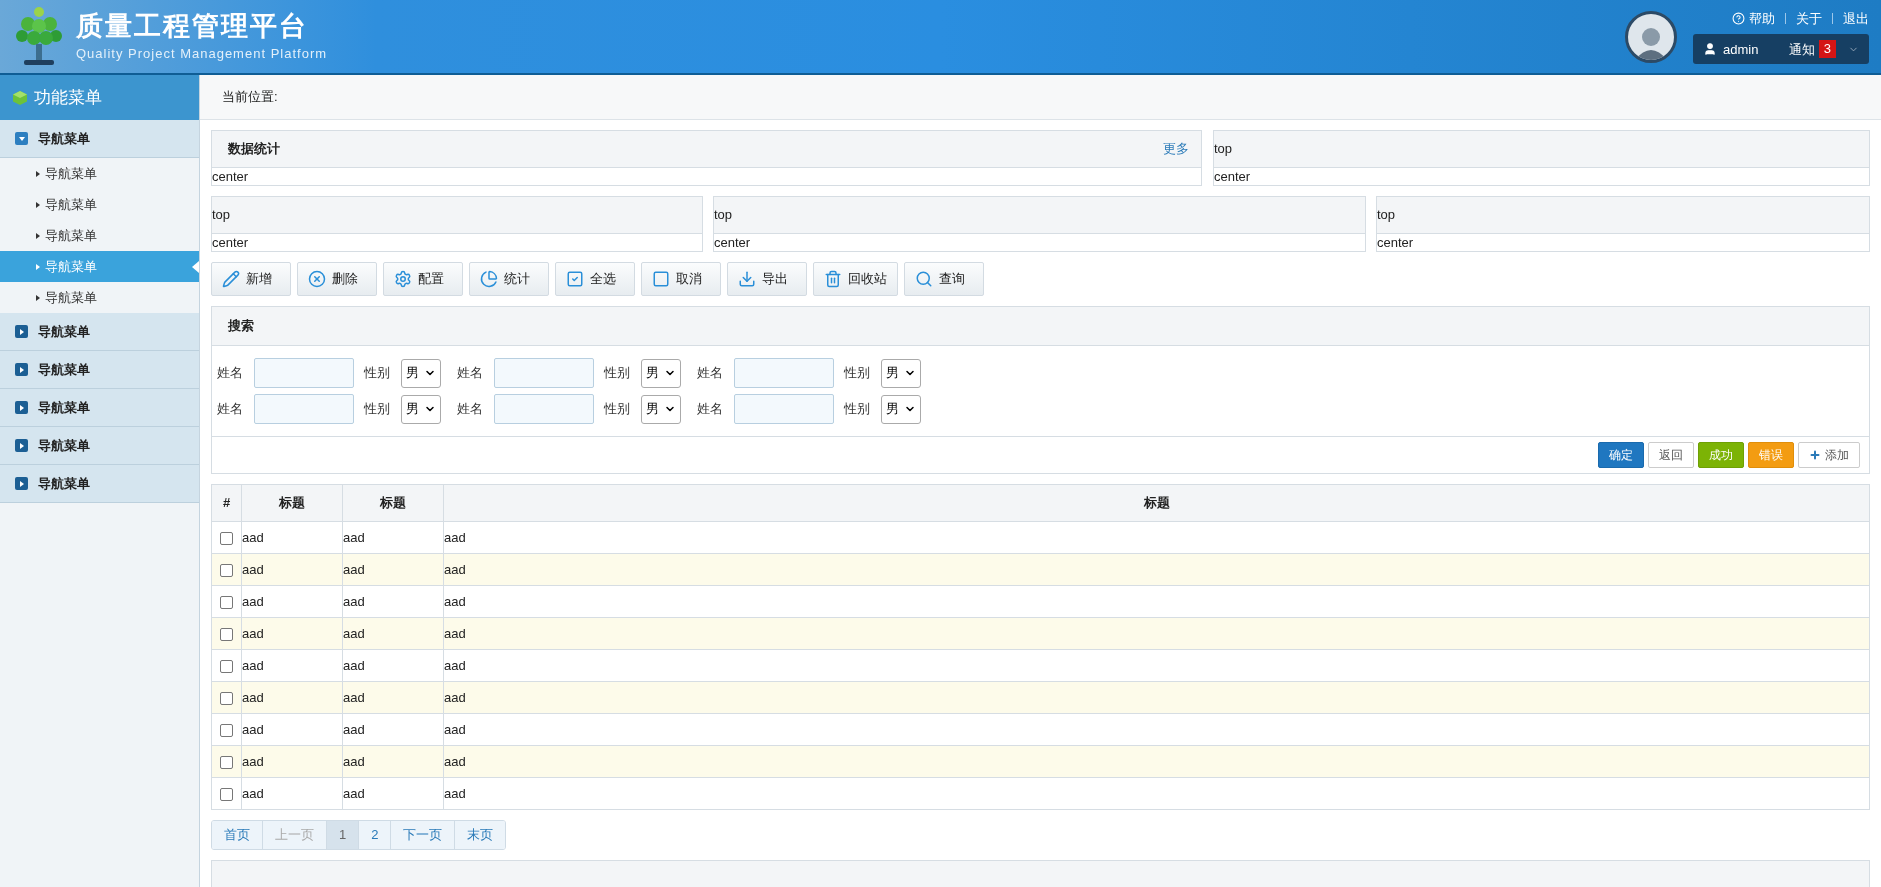 The width and height of the screenshot is (1881, 887). Describe the element at coordinates (681, 279) in the screenshot. I see `toolbar-button: 取消` at that location.